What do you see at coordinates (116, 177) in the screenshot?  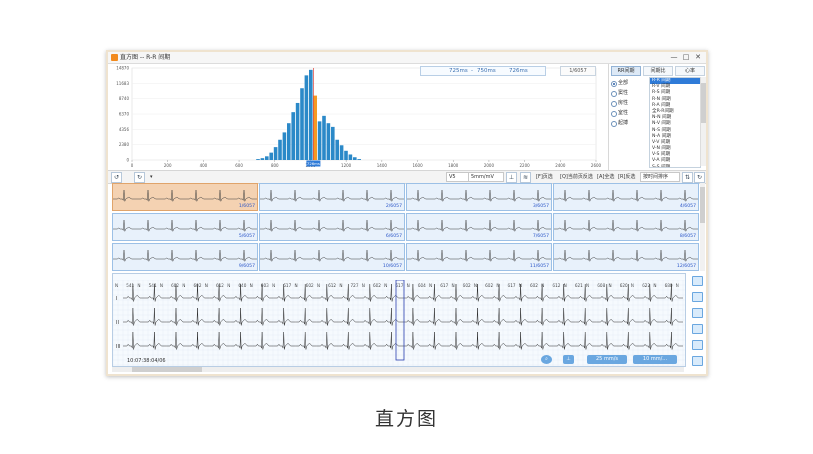 I see `undo-icon: ↺` at bounding box center [116, 177].